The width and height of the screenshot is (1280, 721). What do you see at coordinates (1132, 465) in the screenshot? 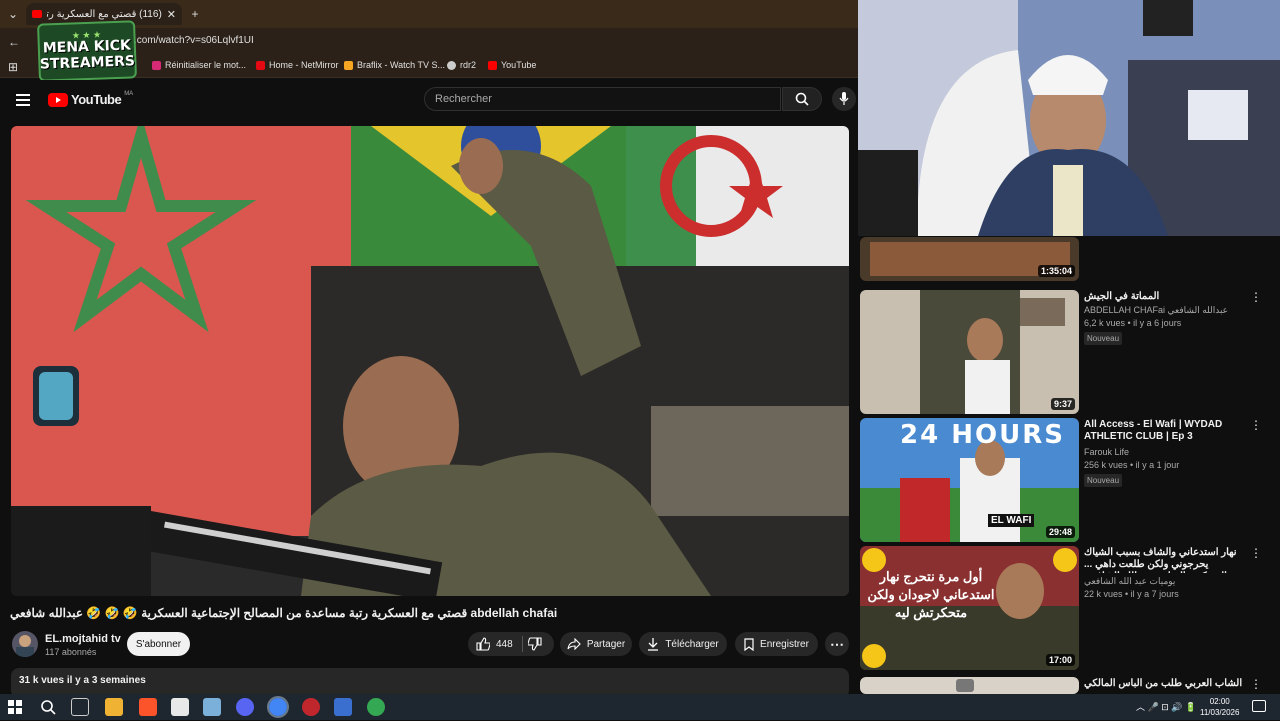
I see `sidebar-video-meta: 256 k vues • il y a 1 jour` at bounding box center [1132, 465].